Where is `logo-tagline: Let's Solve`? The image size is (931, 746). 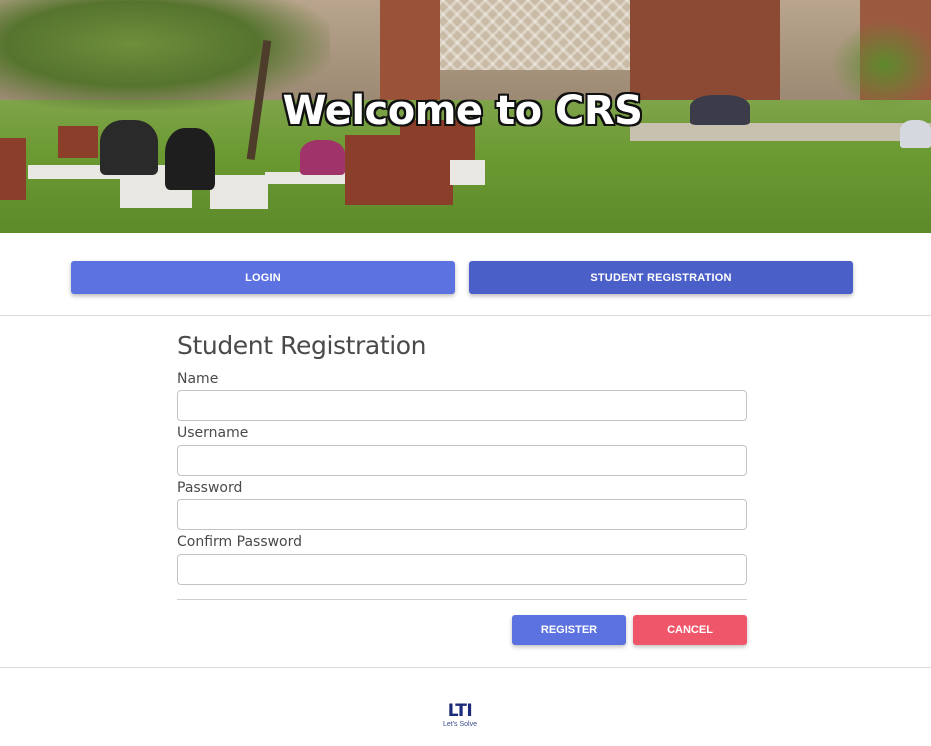
logo-tagline: Let's Solve is located at coordinates (460, 724).